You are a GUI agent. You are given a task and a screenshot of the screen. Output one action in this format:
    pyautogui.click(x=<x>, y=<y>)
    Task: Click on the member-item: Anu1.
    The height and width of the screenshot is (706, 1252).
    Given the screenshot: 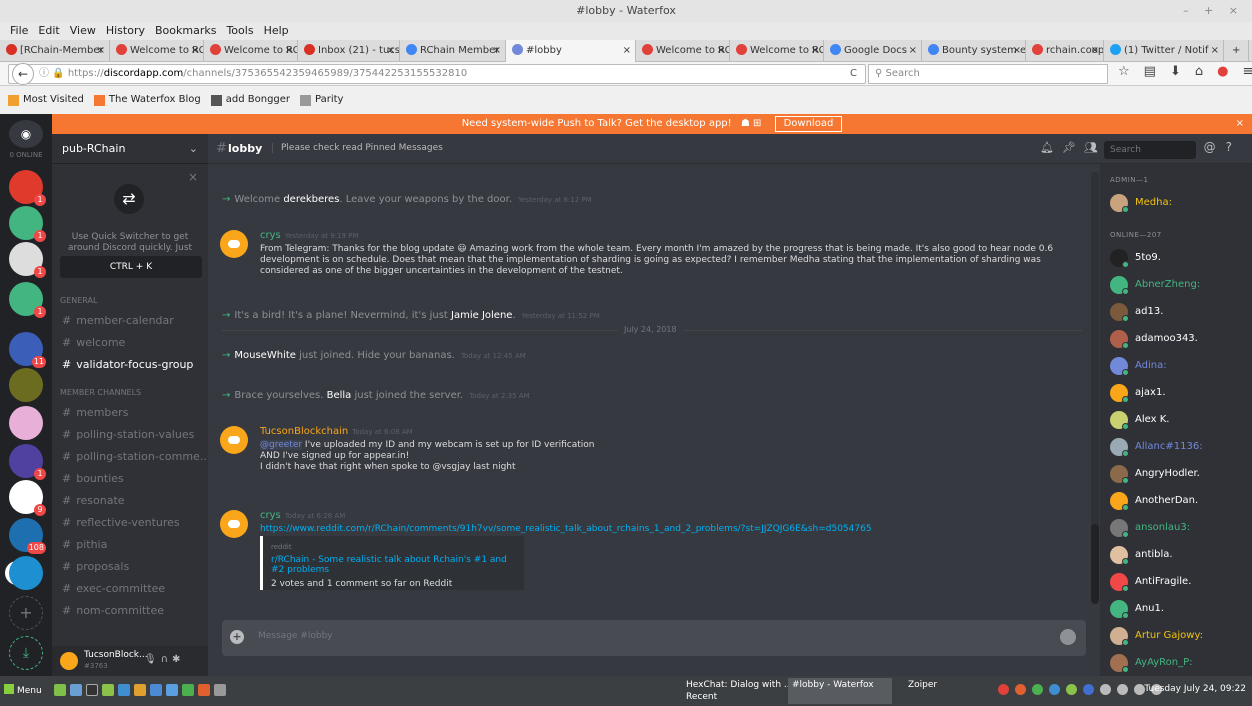 What is the action you would take?
    pyautogui.click(x=1180, y=609)
    